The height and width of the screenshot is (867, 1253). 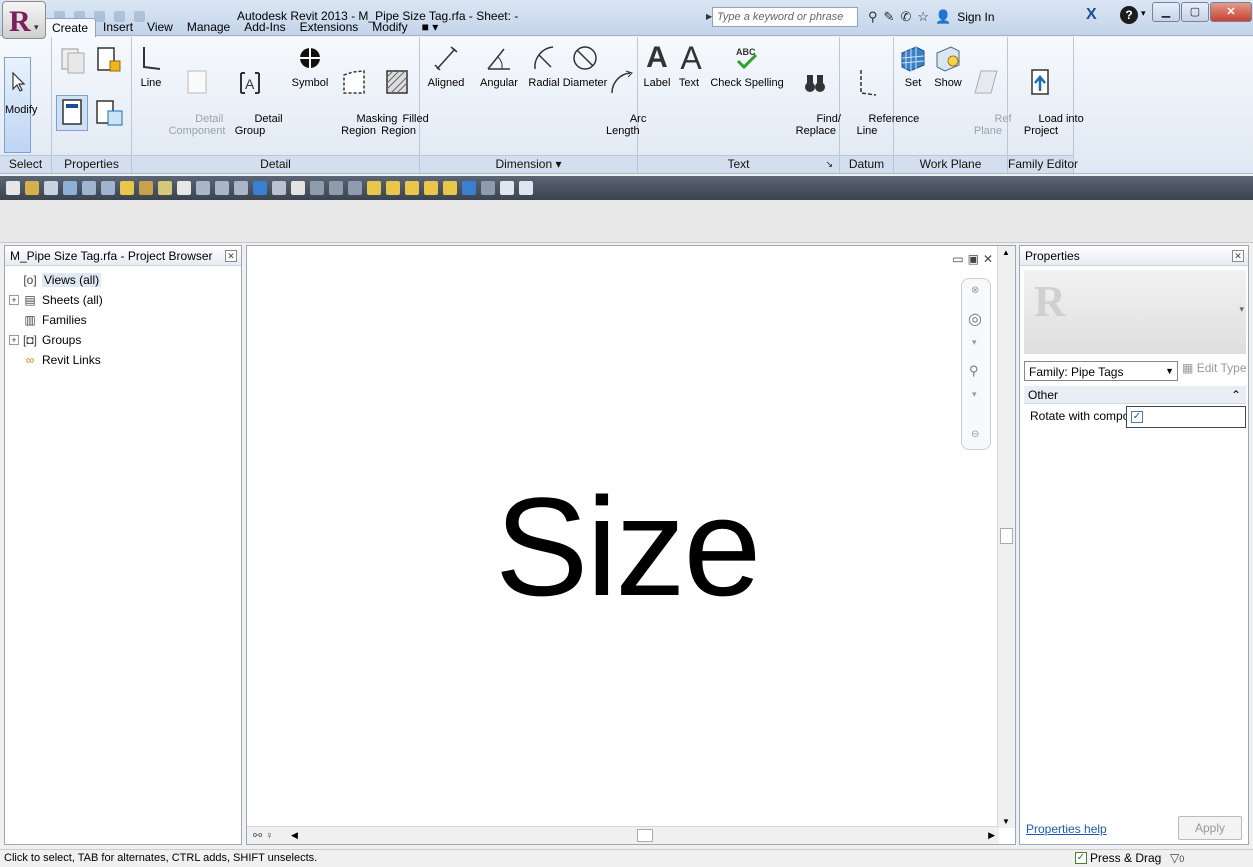 What do you see at coordinates (628, 547) in the screenshot?
I see `tag-label-size: Size` at bounding box center [628, 547].